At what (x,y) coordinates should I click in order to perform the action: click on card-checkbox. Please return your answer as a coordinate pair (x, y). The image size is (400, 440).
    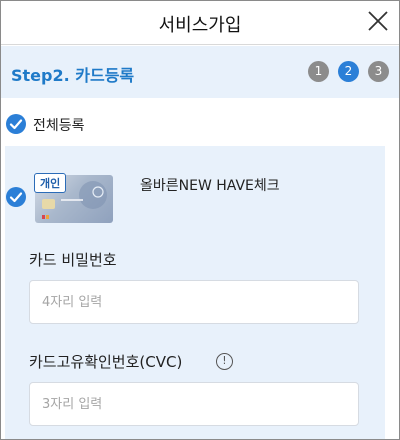
    Looking at the image, I should click on (16, 197).